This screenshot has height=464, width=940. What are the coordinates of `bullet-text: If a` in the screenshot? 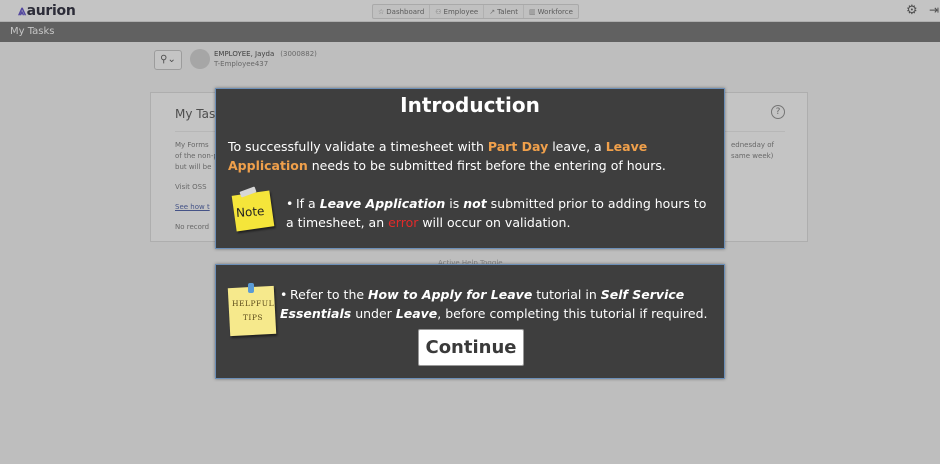 It's located at (308, 203).